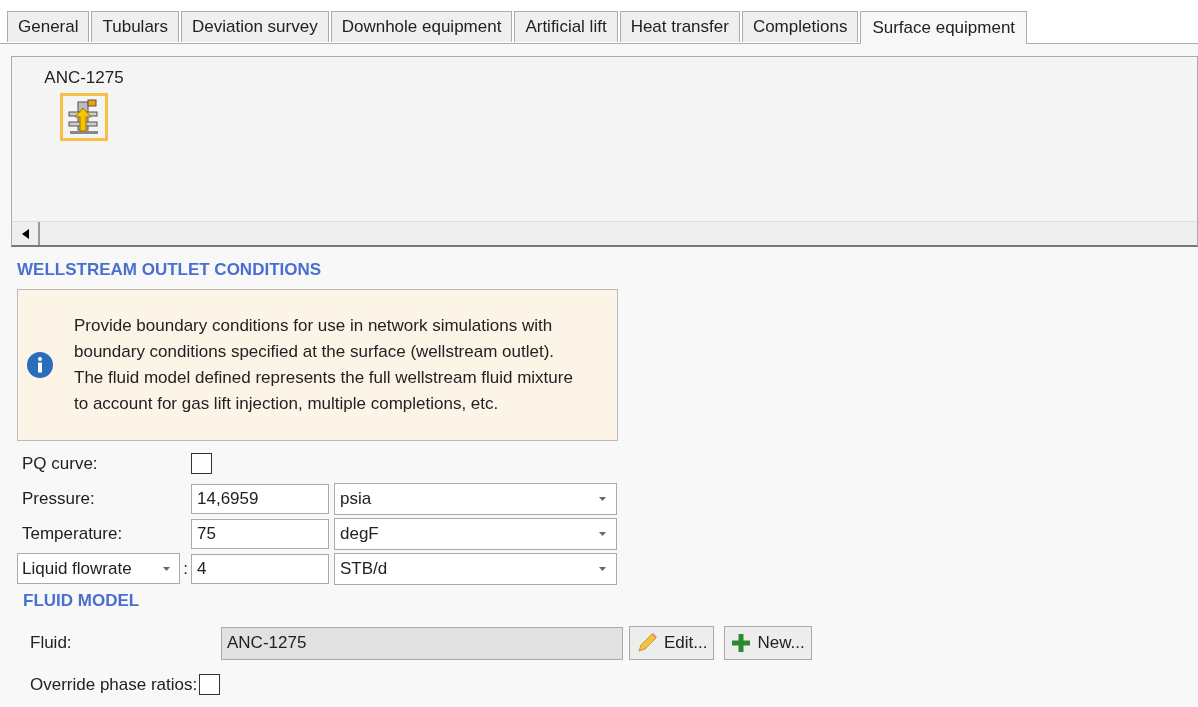  What do you see at coordinates (260, 498) in the screenshot?
I see `value-field: 14,6959` at bounding box center [260, 498].